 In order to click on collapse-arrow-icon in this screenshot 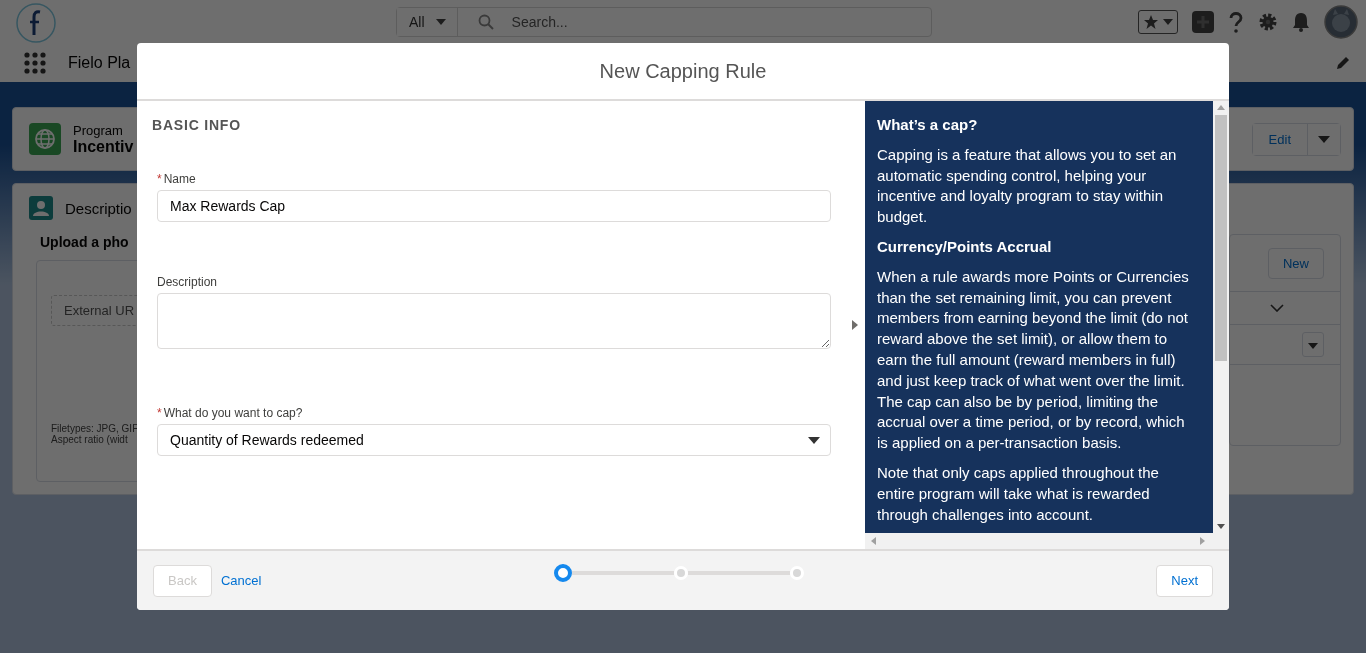, I will do `click(855, 325)`.